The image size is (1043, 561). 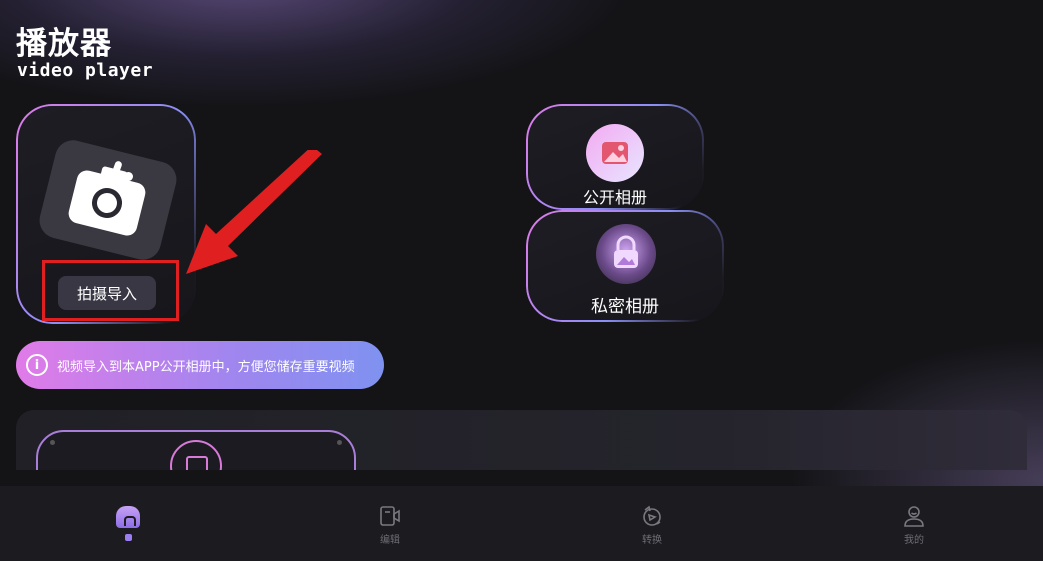 I want to click on edit-video-icon, so click(x=390, y=516).